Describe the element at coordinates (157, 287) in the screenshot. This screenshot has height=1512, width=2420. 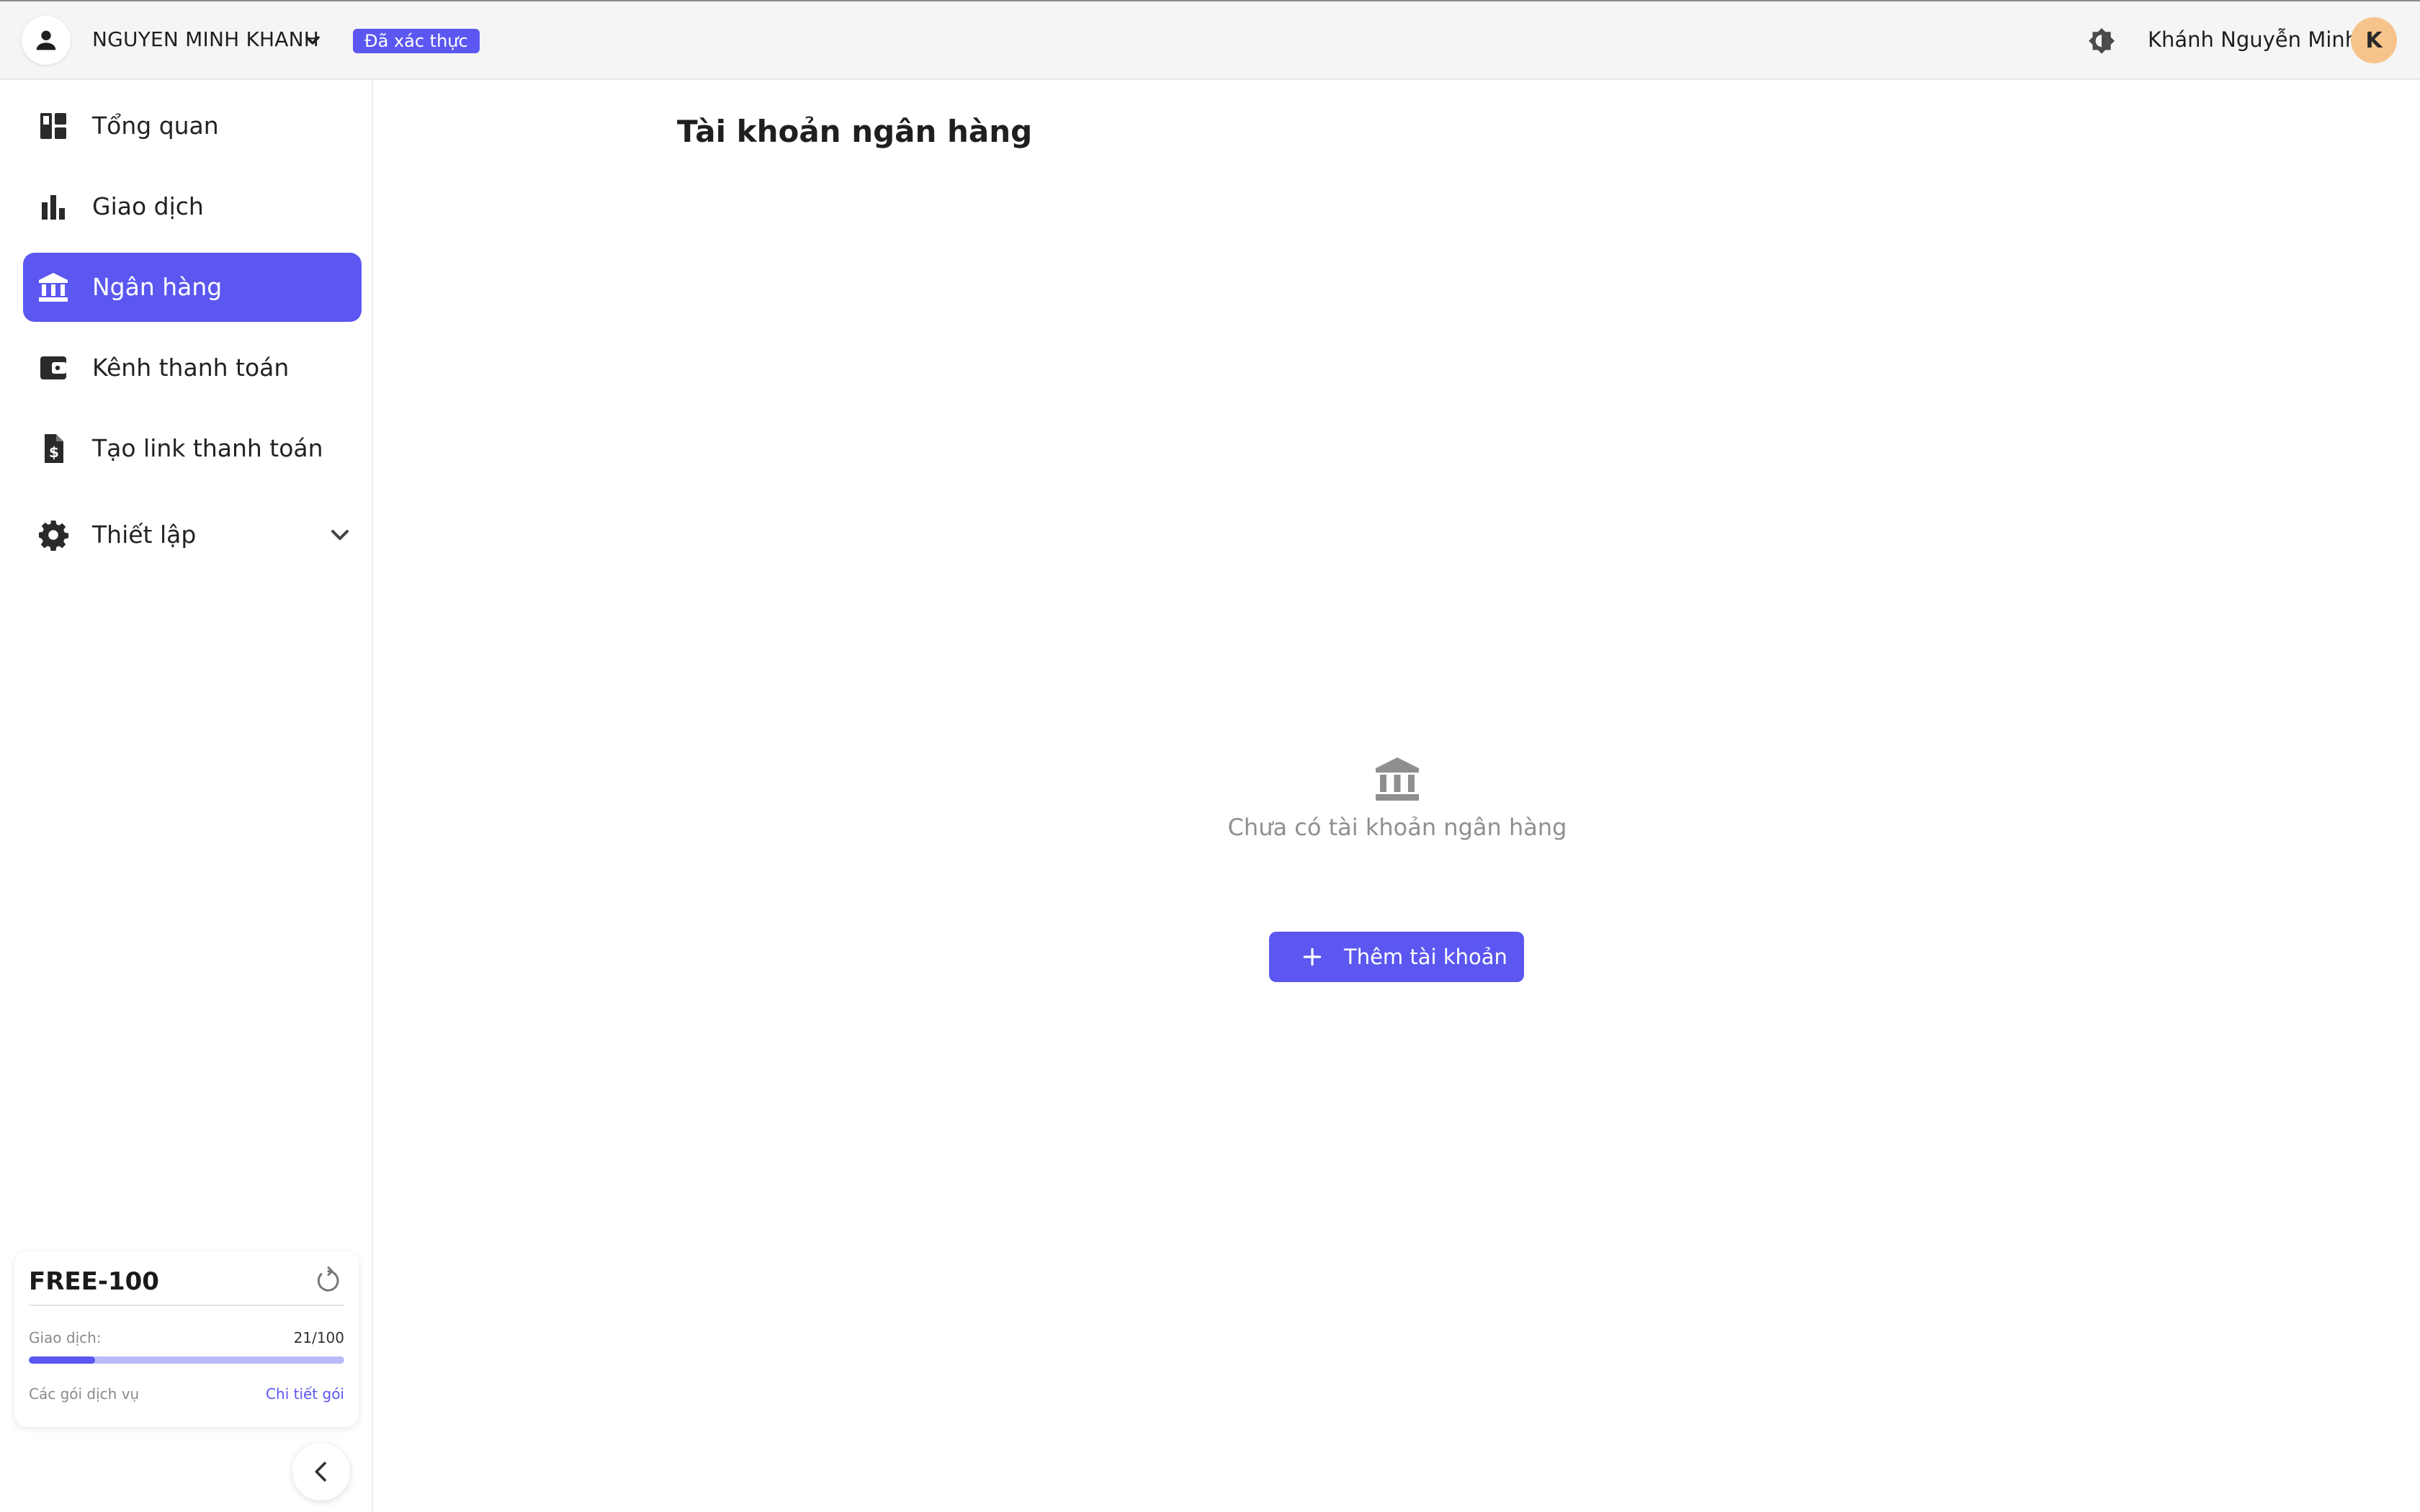
I see `sidebar-item-label: Ngân hàng` at that location.